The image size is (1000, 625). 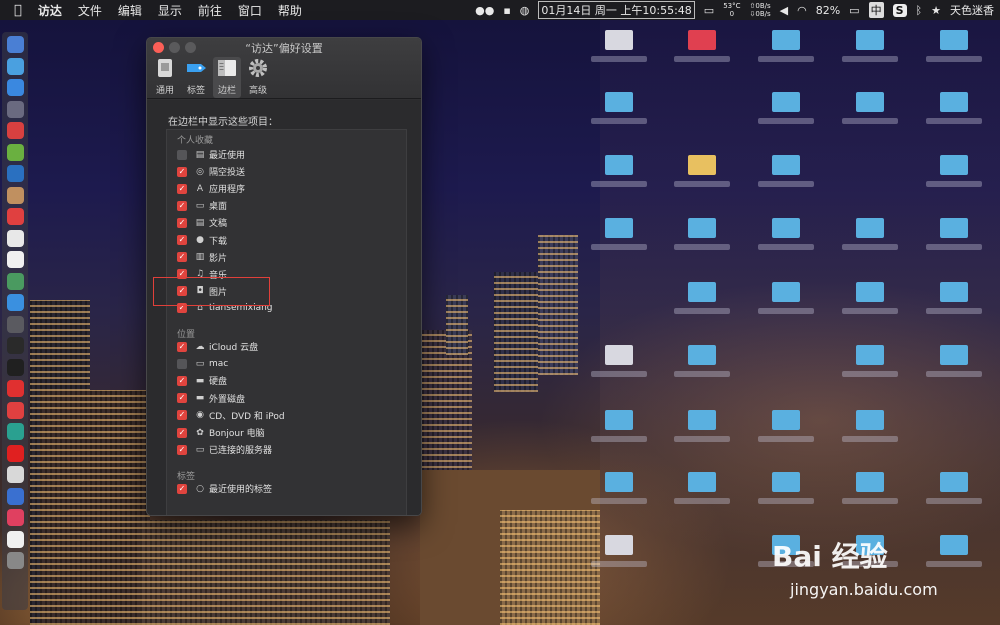 I want to click on app-s-icon: S, so click(x=899, y=10).